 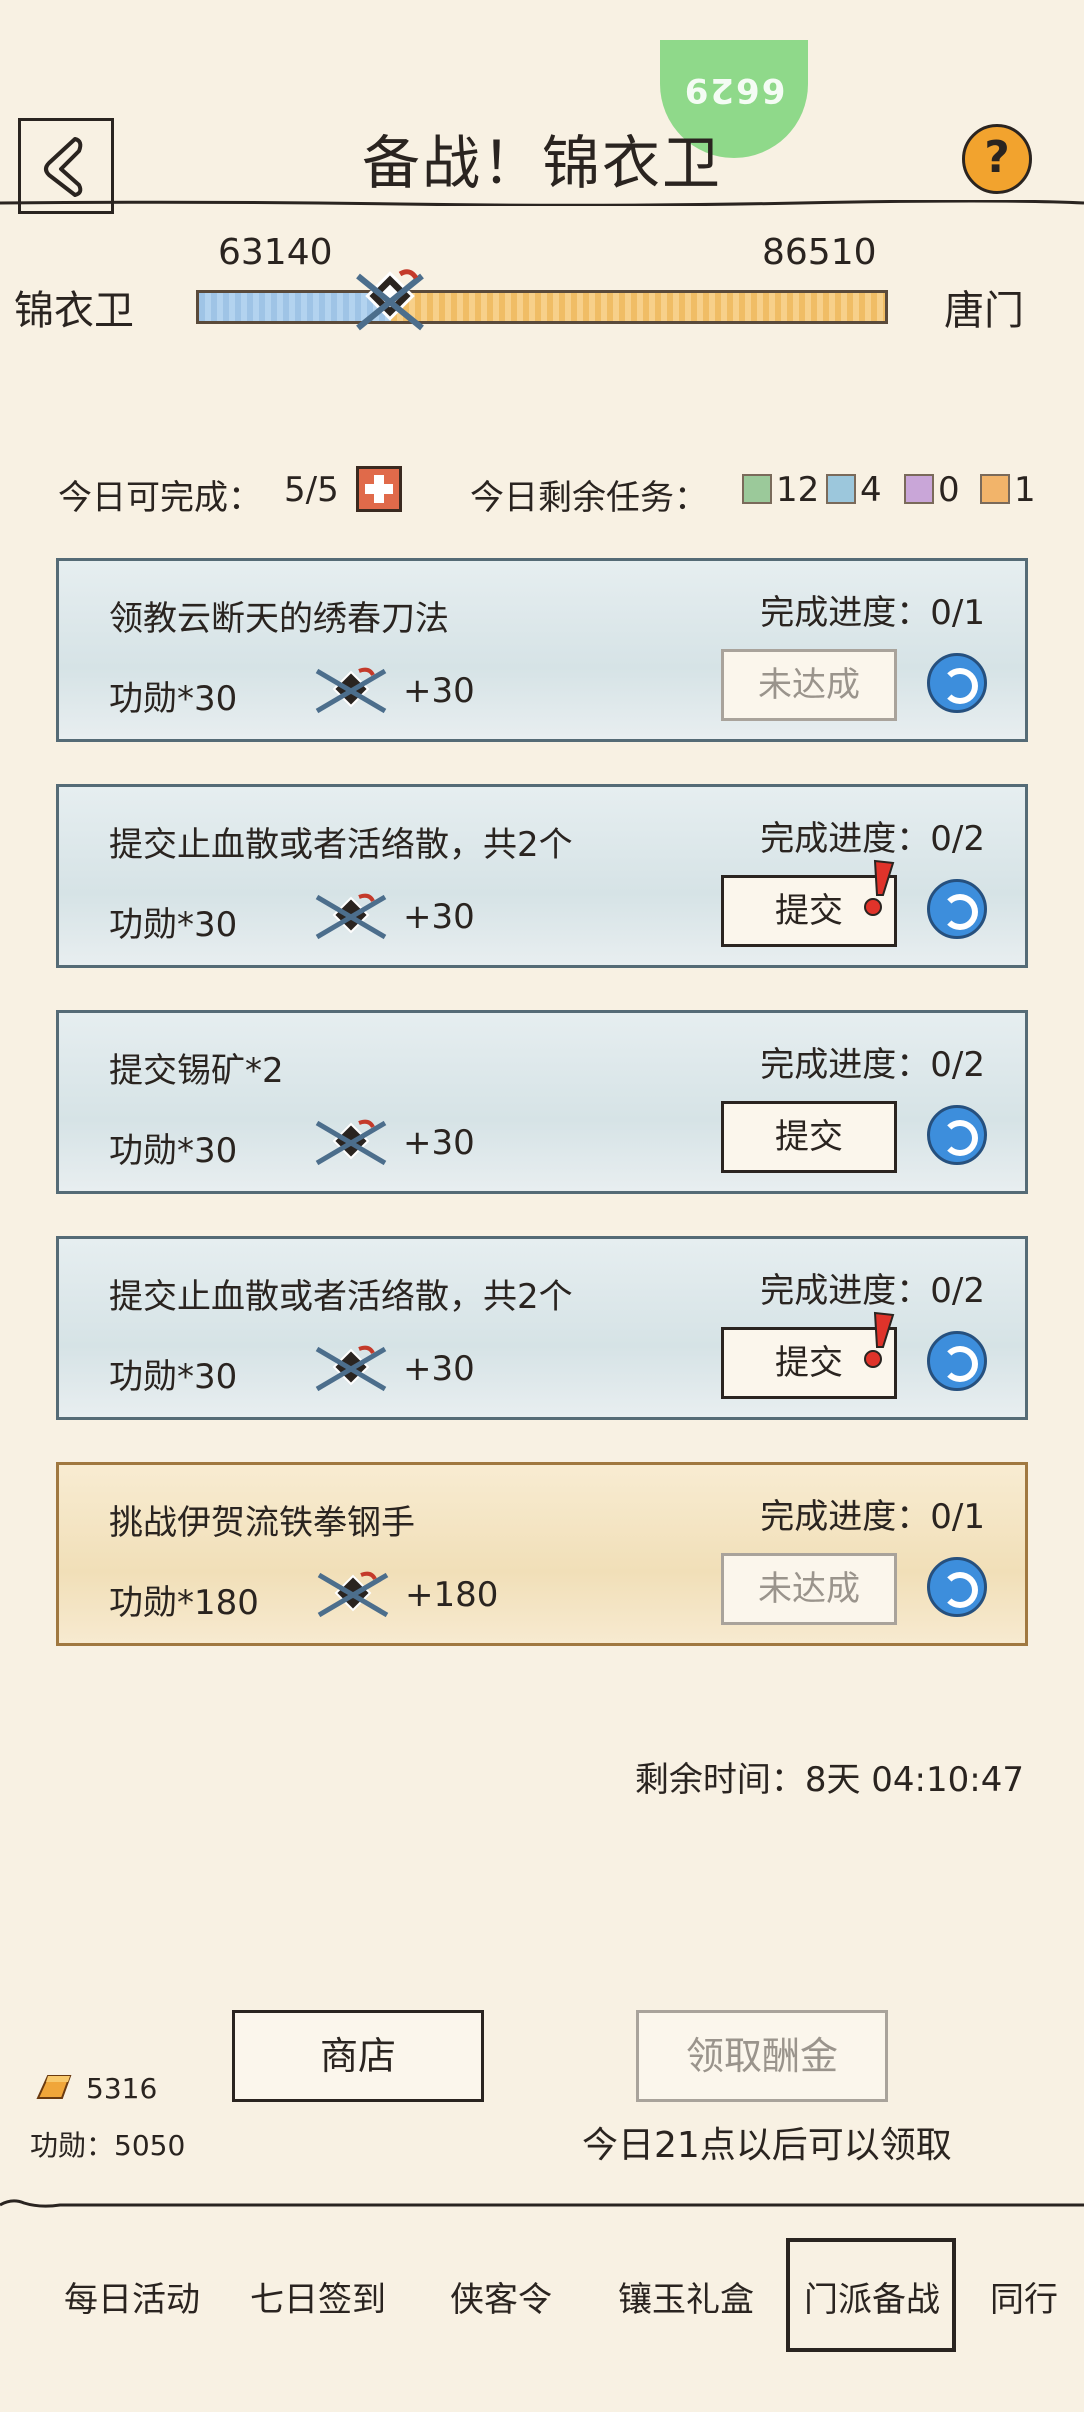 I want to click on page-title: 备战！锦衣卫, so click(x=541, y=163).